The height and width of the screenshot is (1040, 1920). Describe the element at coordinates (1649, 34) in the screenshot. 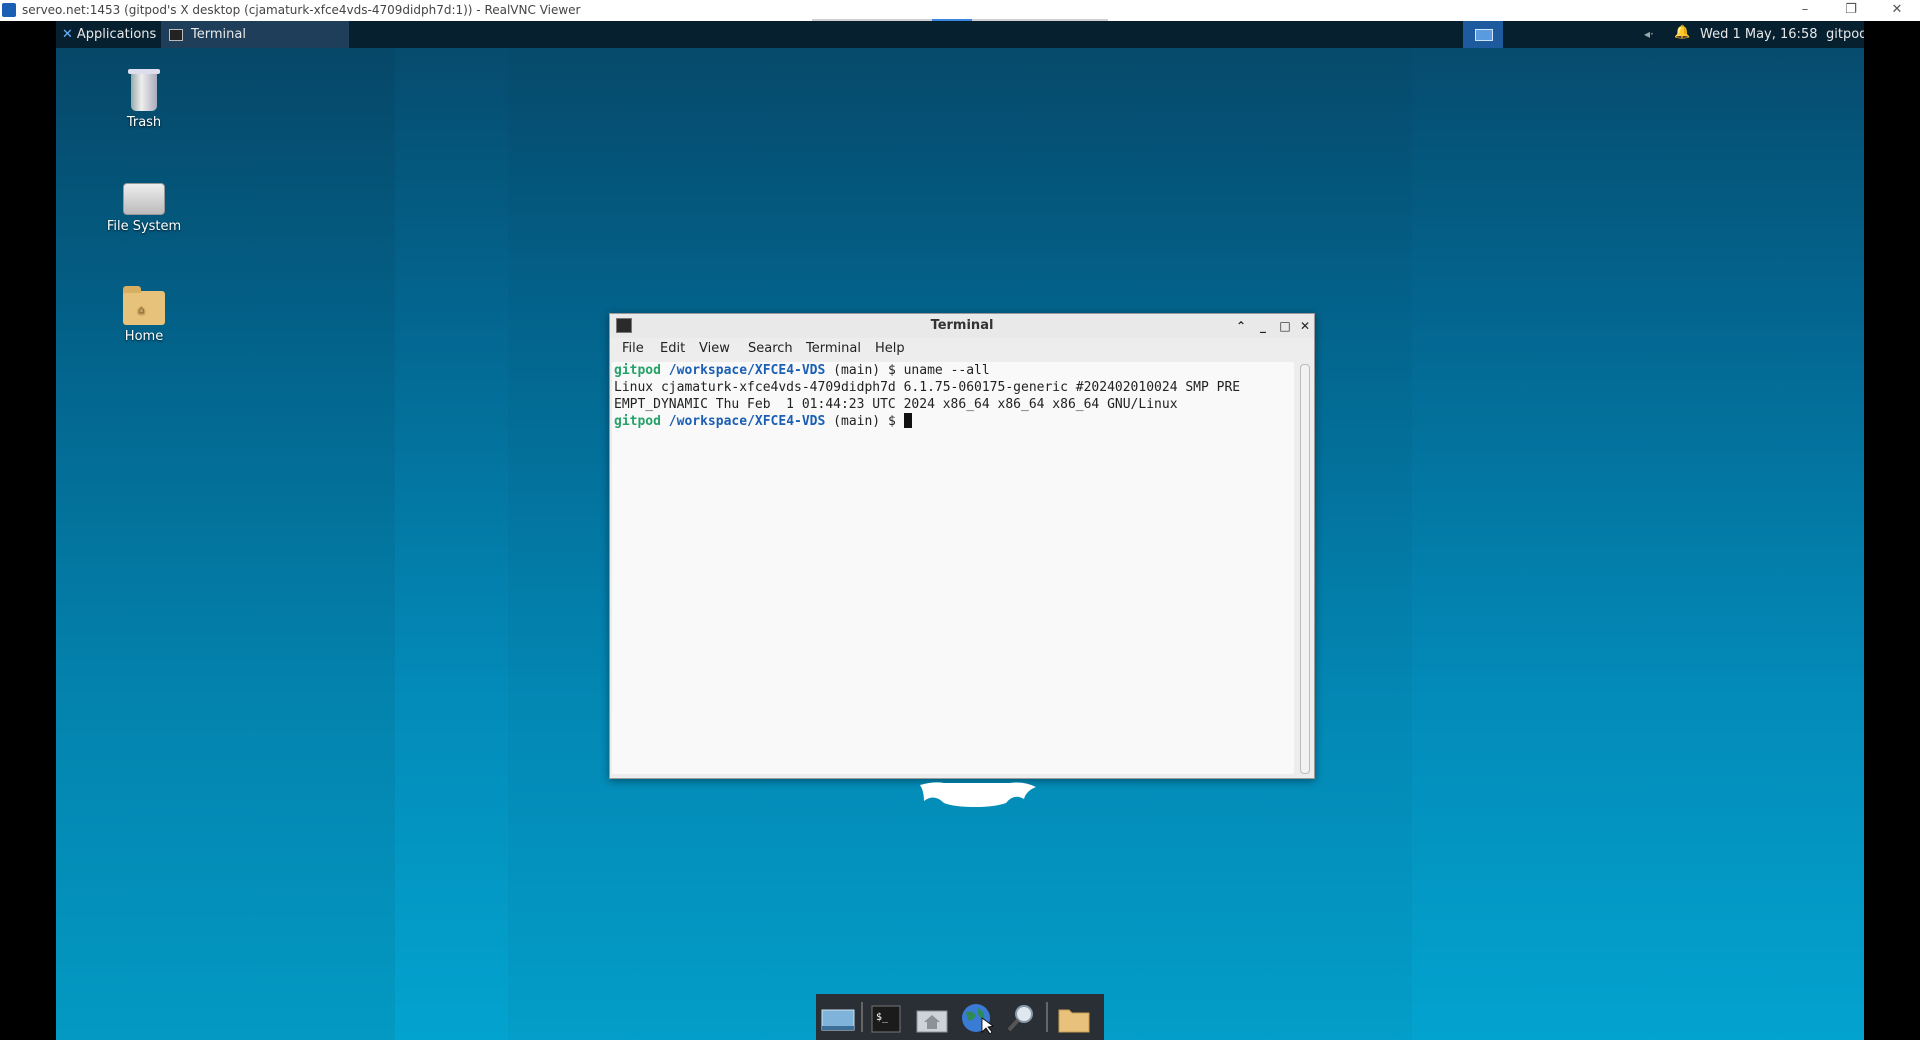

I see `speaker-icon: ◂·` at that location.